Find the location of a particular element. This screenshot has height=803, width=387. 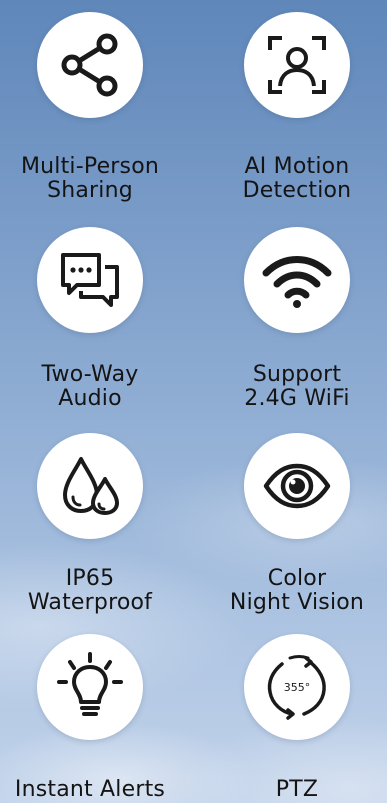

face-scan-icon is located at coordinates (297, 65).